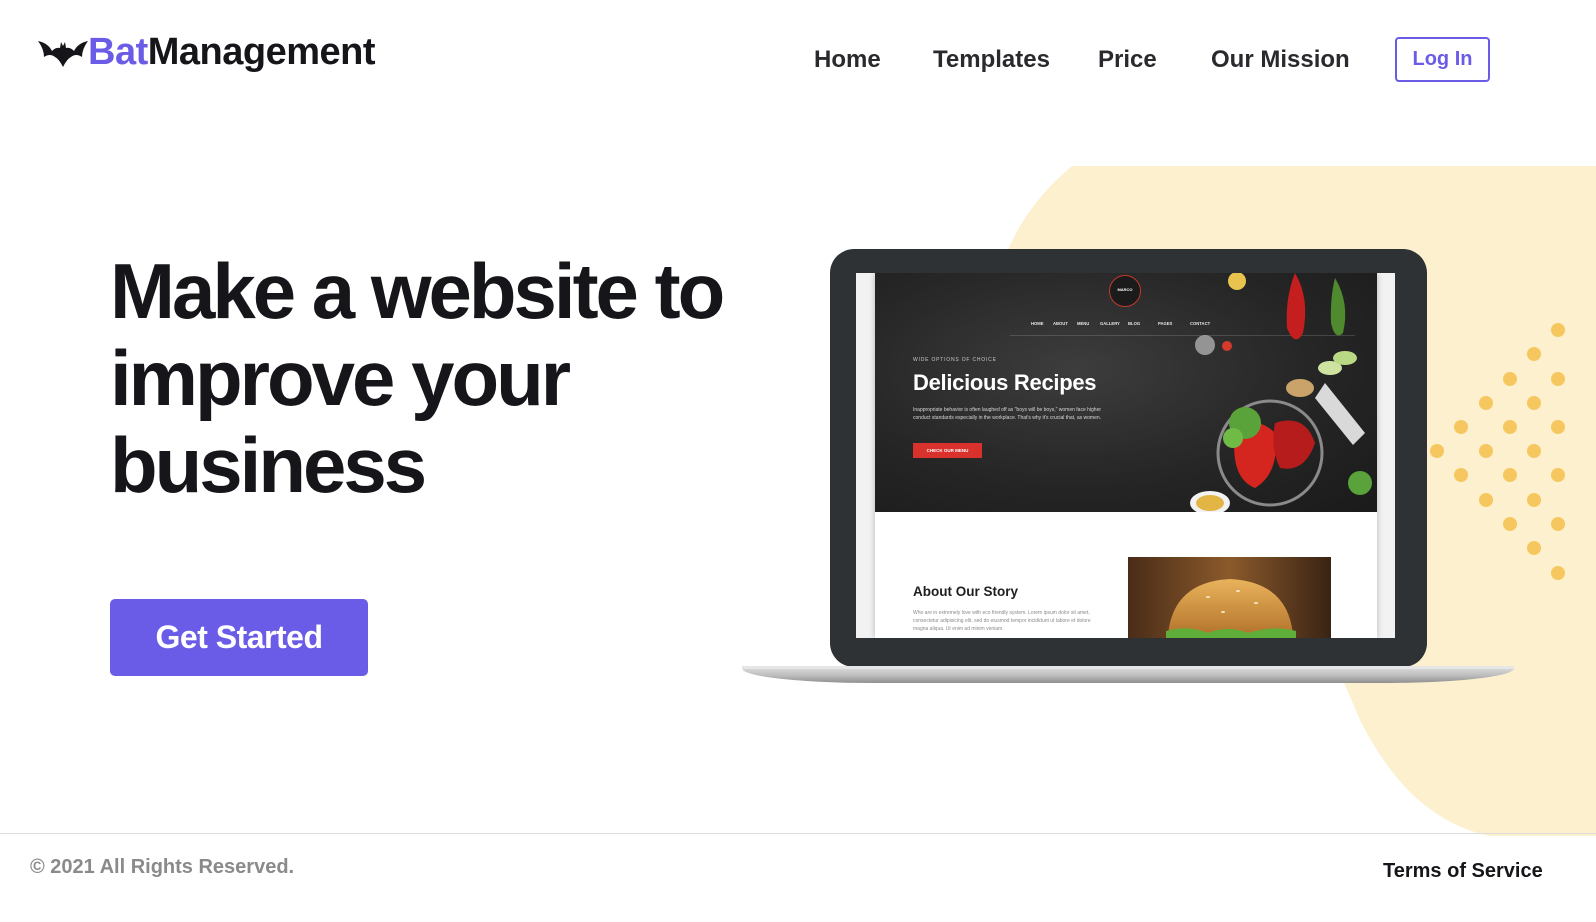  Describe the element at coordinates (847, 60) in the screenshot. I see `nav-item-home: Home` at that location.